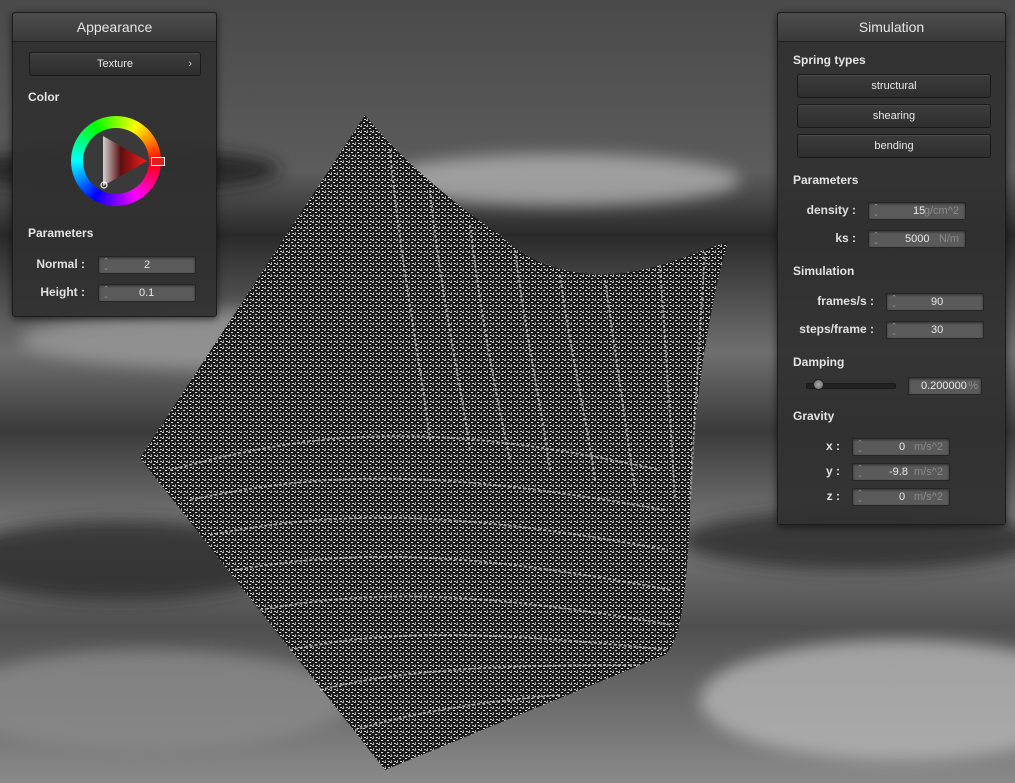  I want to click on normal-spinbox: ⌃ ⌄ 2, so click(147, 265).